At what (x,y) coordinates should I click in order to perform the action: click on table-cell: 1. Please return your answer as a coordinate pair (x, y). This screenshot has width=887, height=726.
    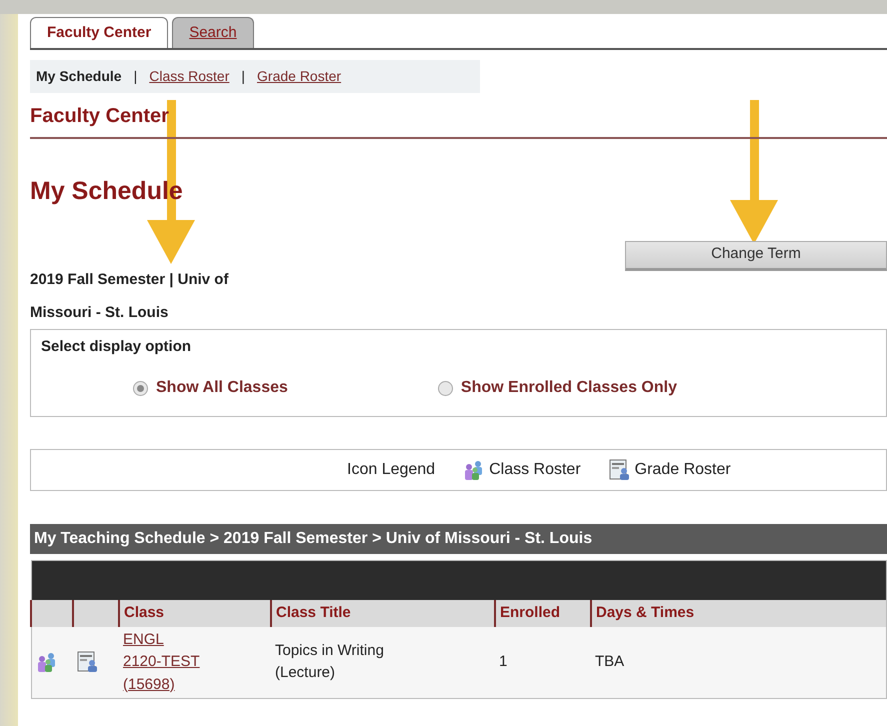
    Looking at the image, I should click on (543, 662).